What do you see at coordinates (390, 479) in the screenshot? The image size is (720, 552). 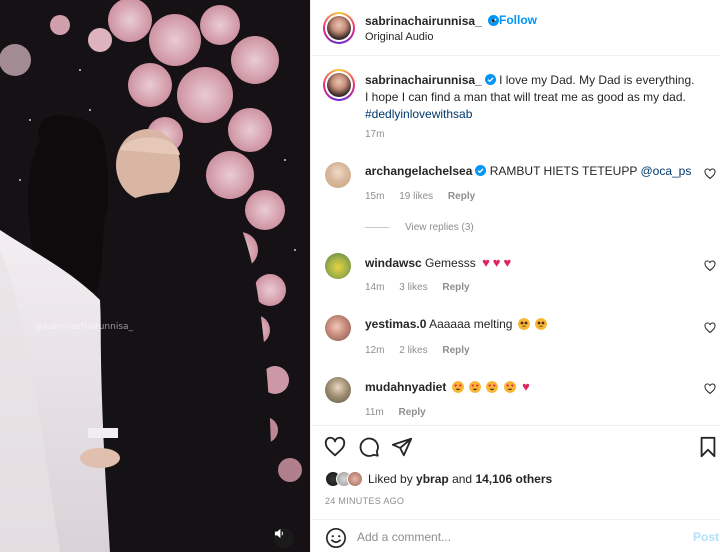 I see `liked-by-prefix: Liked by` at bounding box center [390, 479].